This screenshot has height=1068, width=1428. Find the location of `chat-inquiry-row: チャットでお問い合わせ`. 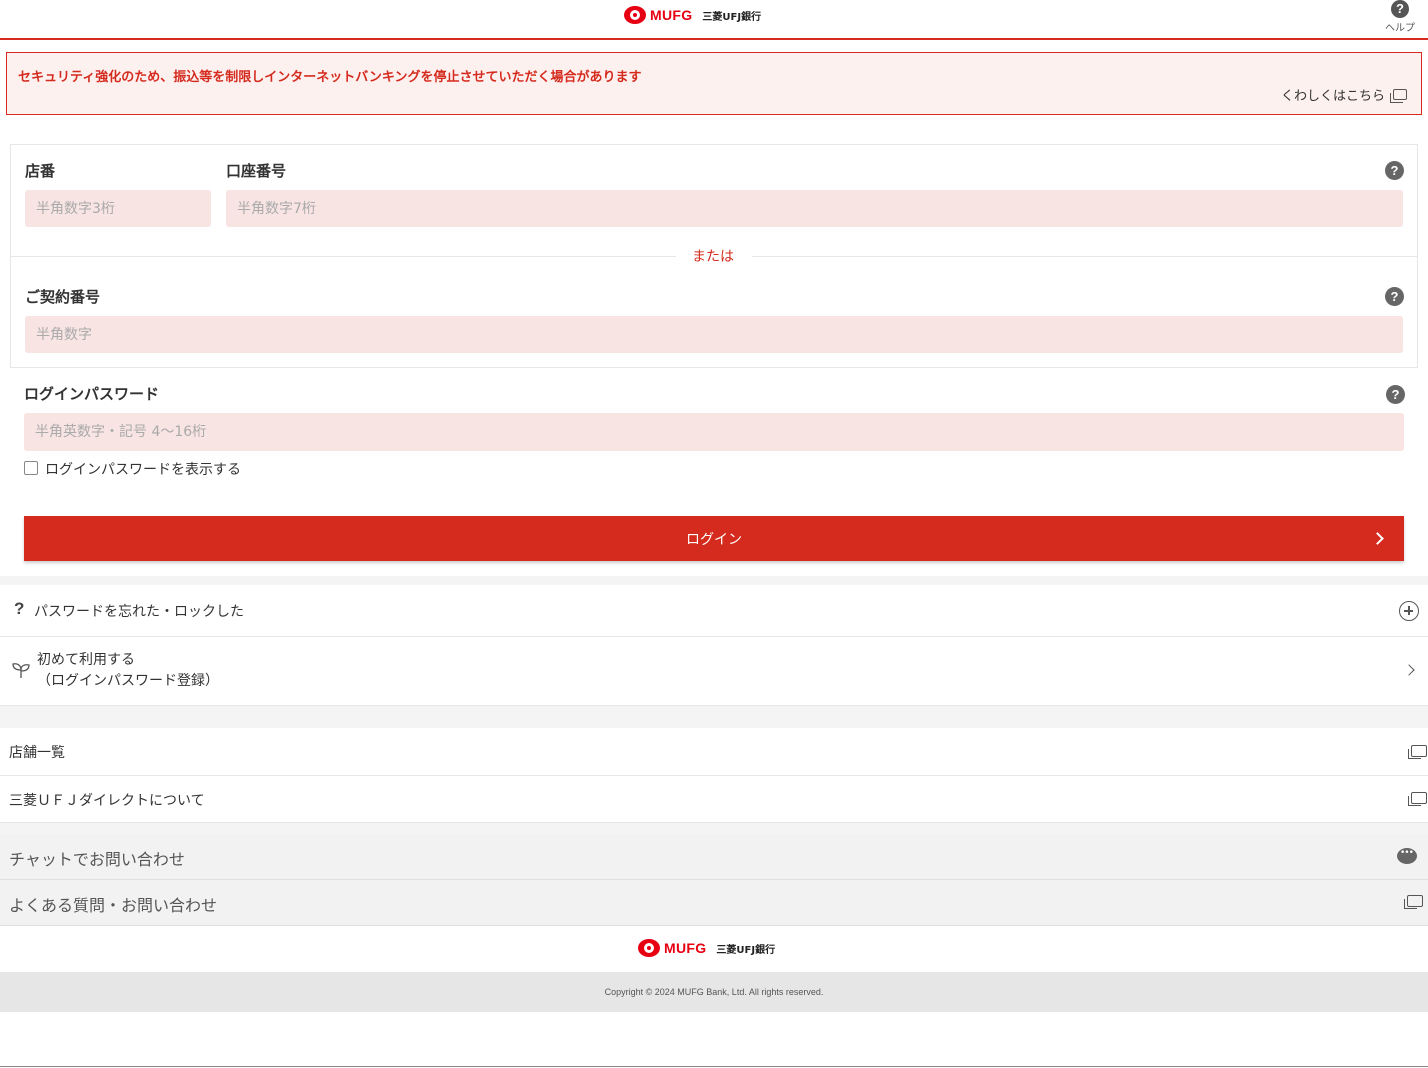

chat-inquiry-row: チャットでお問い合わせ is located at coordinates (714, 857).